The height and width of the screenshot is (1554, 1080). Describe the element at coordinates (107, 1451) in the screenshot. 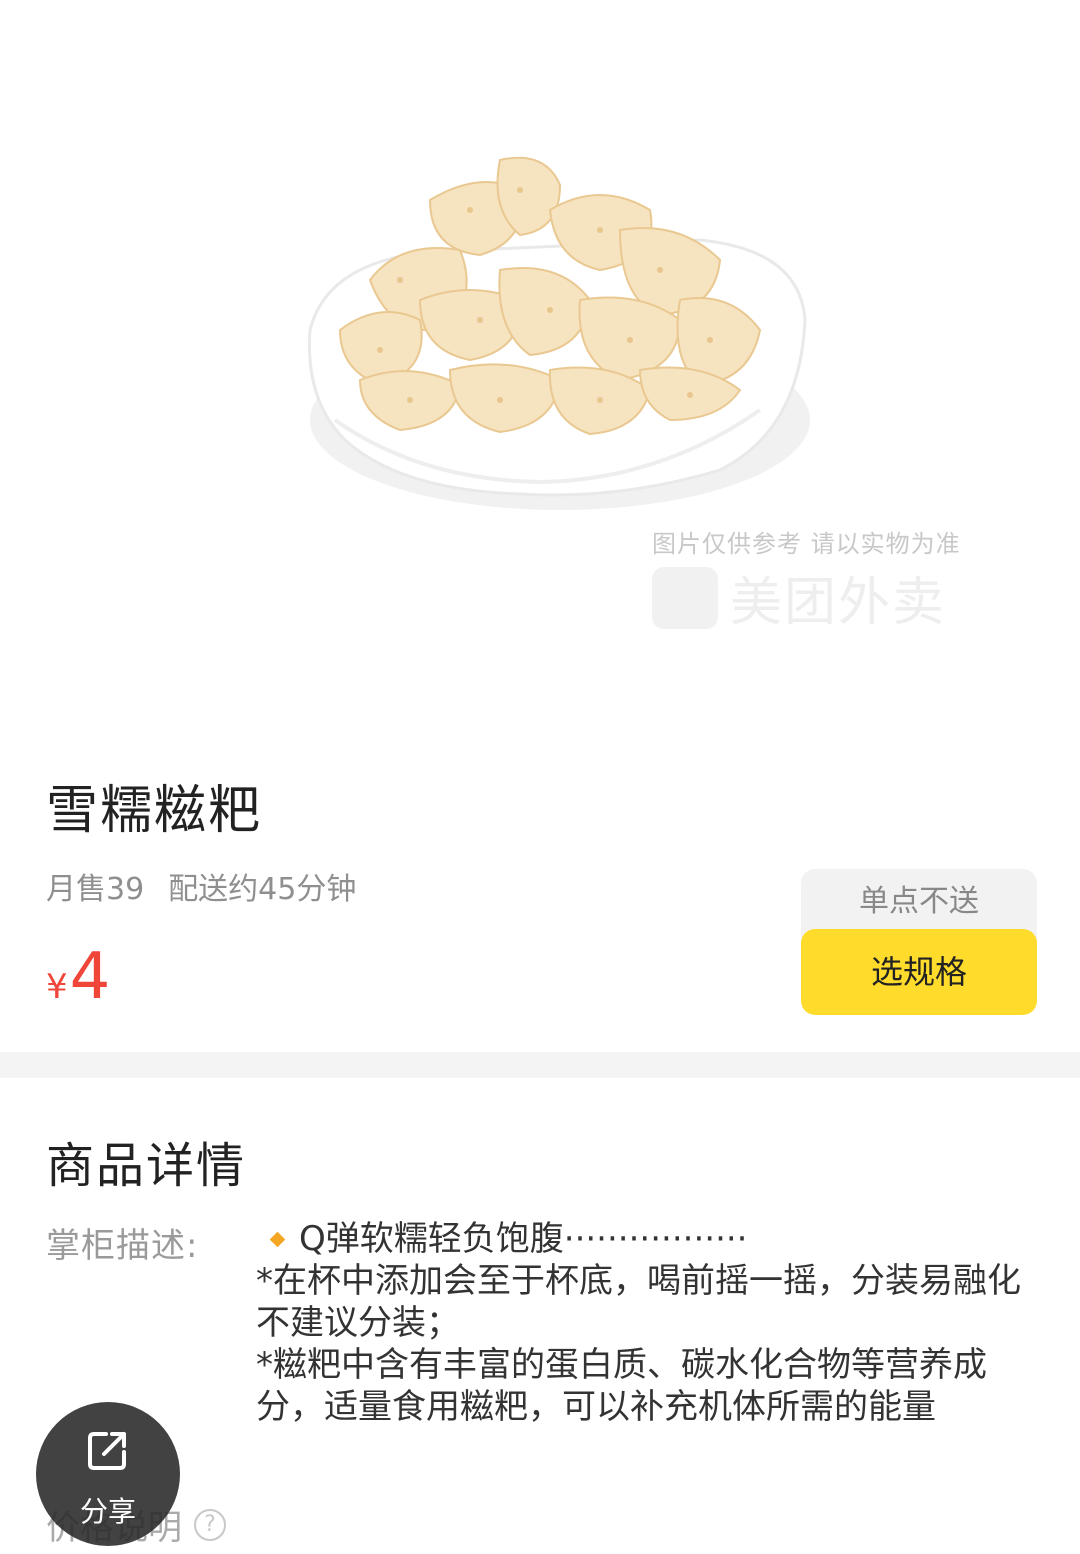

I see `share-icon` at that location.